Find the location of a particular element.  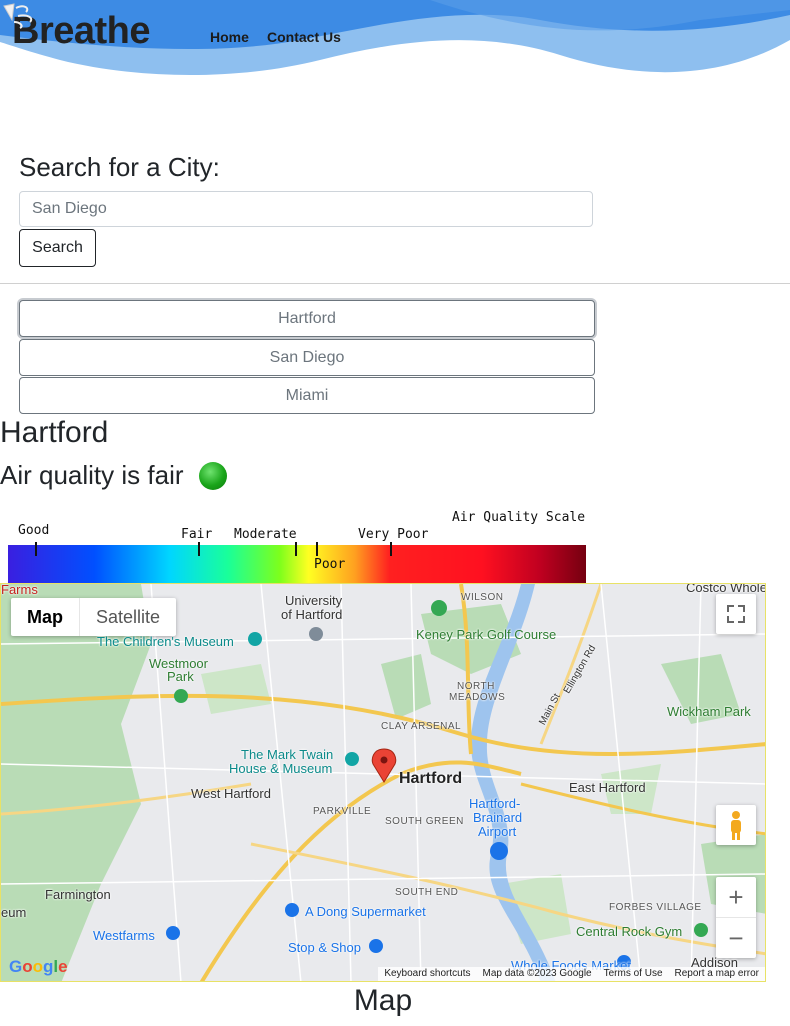

map-type-satellite-button: Satellite is located at coordinates (127, 617).